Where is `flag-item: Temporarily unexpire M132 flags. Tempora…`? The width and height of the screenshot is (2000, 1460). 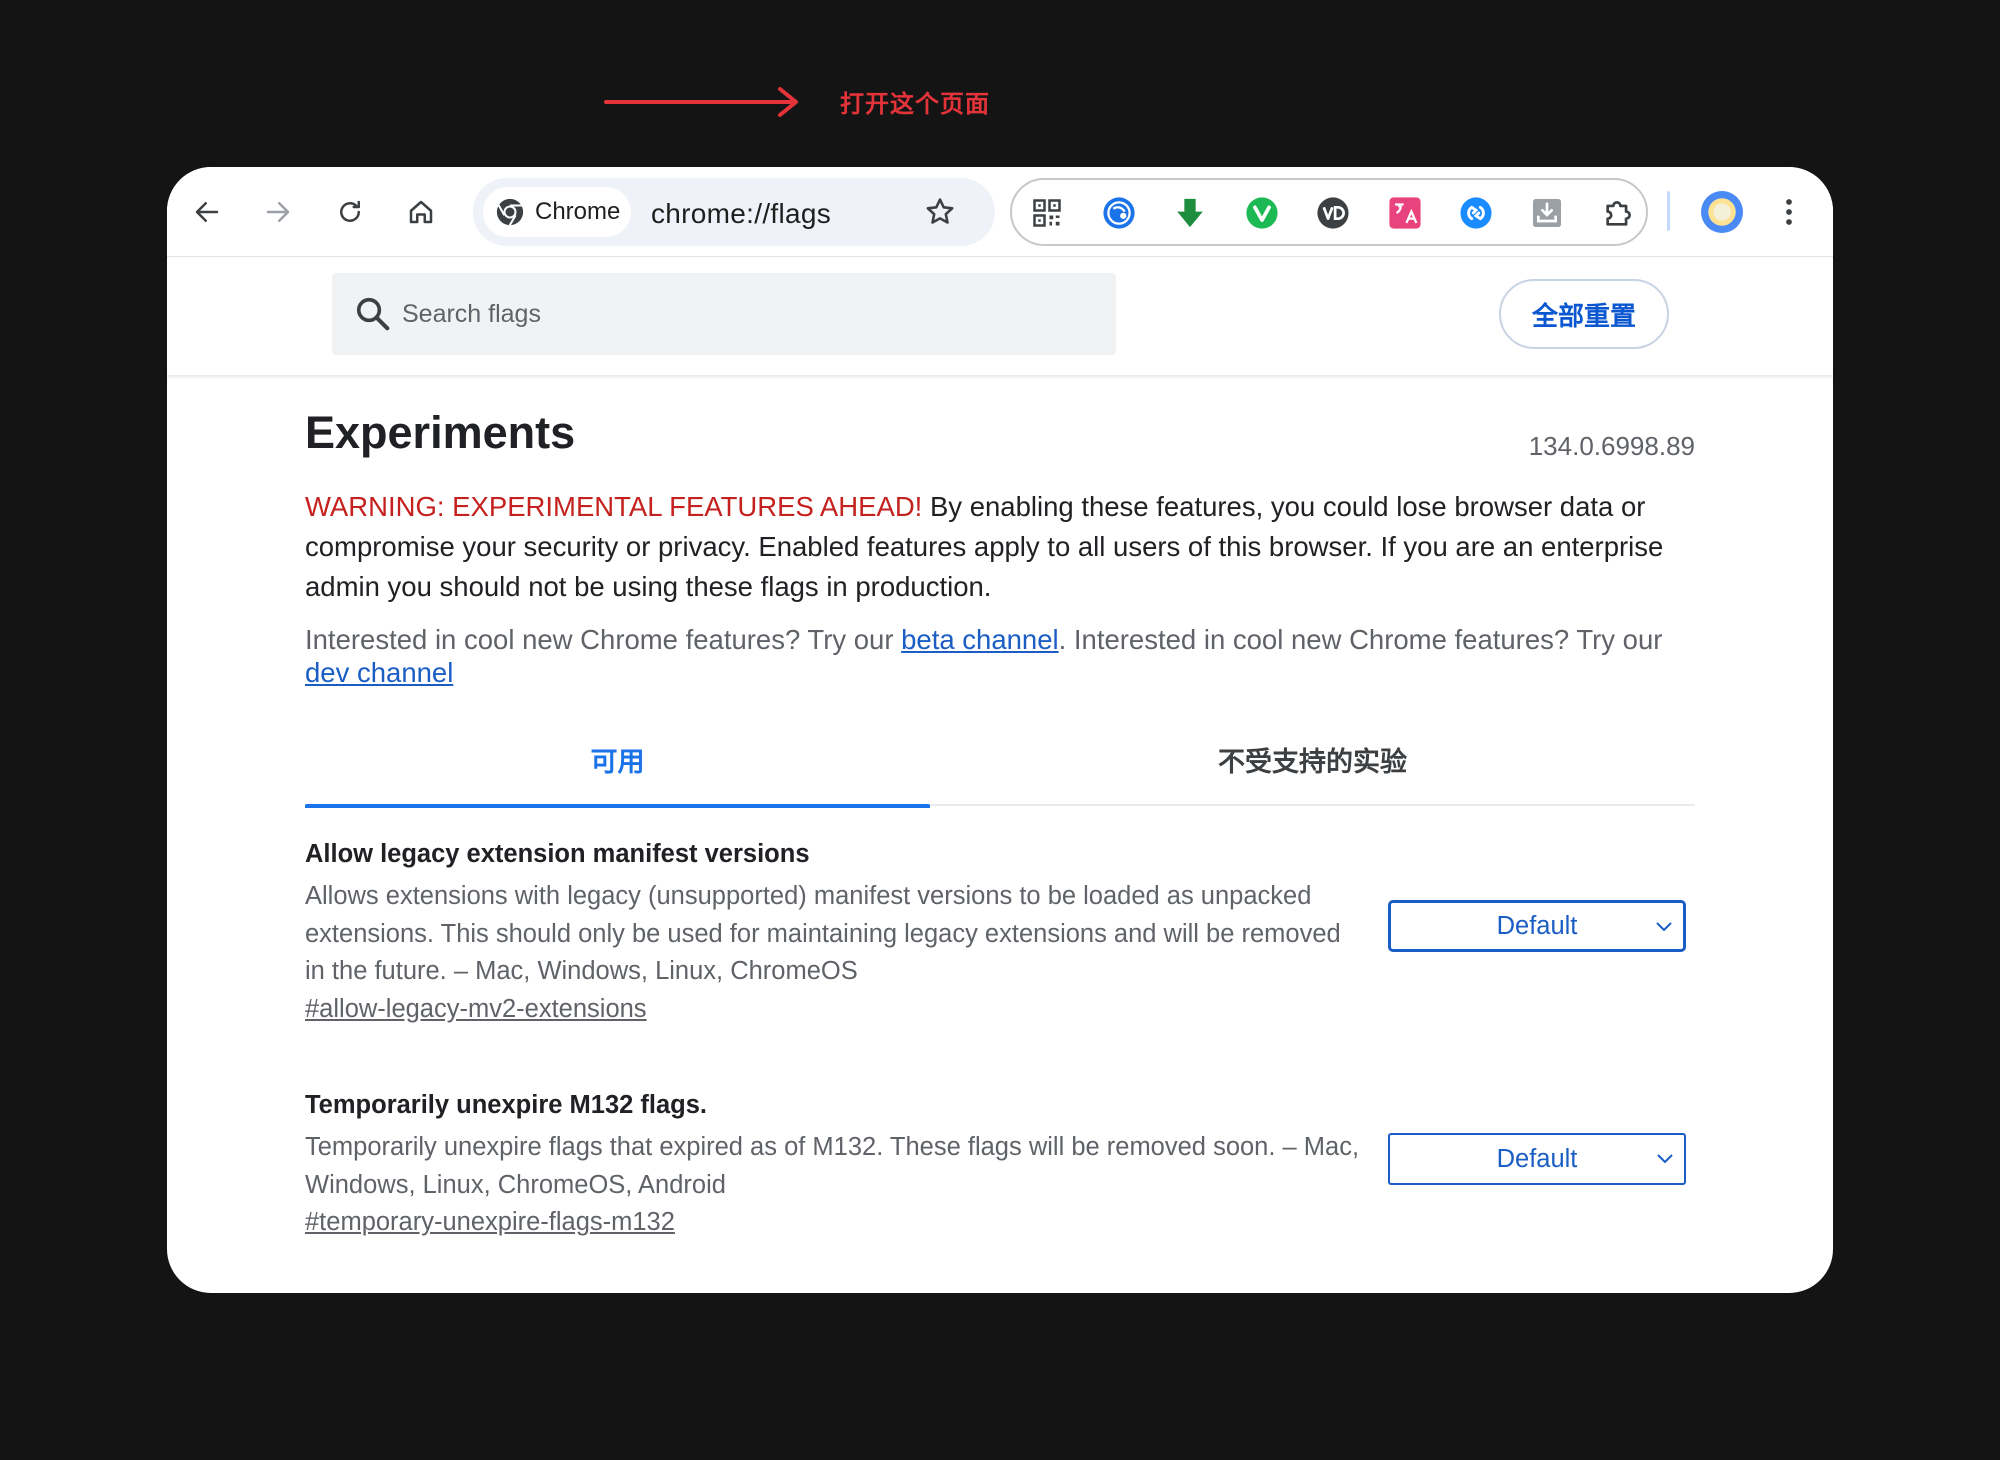 flag-item: Temporarily unexpire M132 flags. Tempora… is located at coordinates (1000, 1163).